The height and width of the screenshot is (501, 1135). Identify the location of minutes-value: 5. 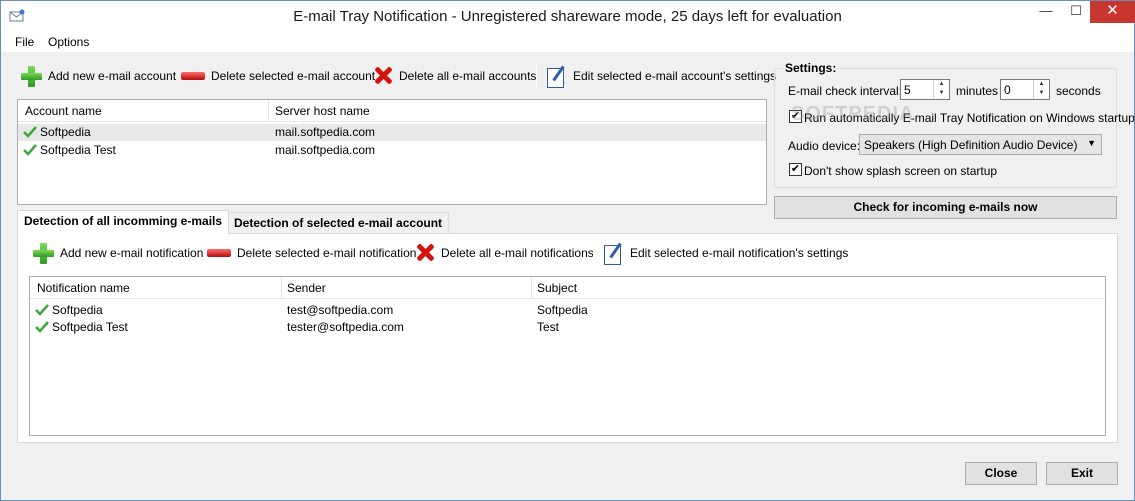
(907, 90).